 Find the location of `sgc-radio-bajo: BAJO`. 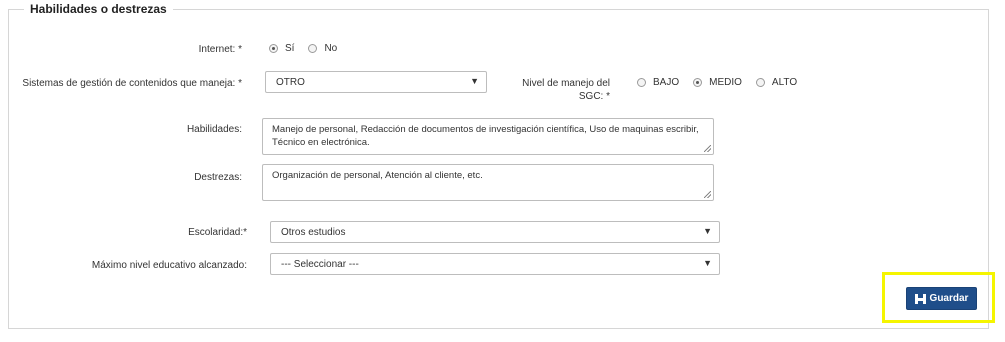

sgc-radio-bajo: BAJO is located at coordinates (658, 82).